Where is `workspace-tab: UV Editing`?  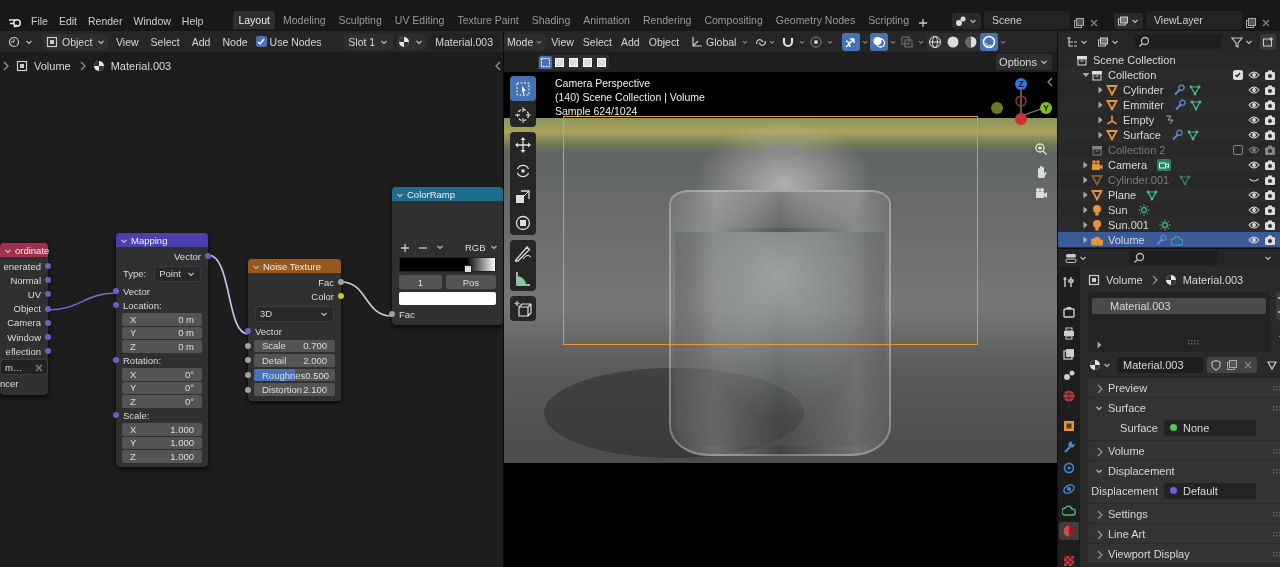 workspace-tab: UV Editing is located at coordinates (419, 20).